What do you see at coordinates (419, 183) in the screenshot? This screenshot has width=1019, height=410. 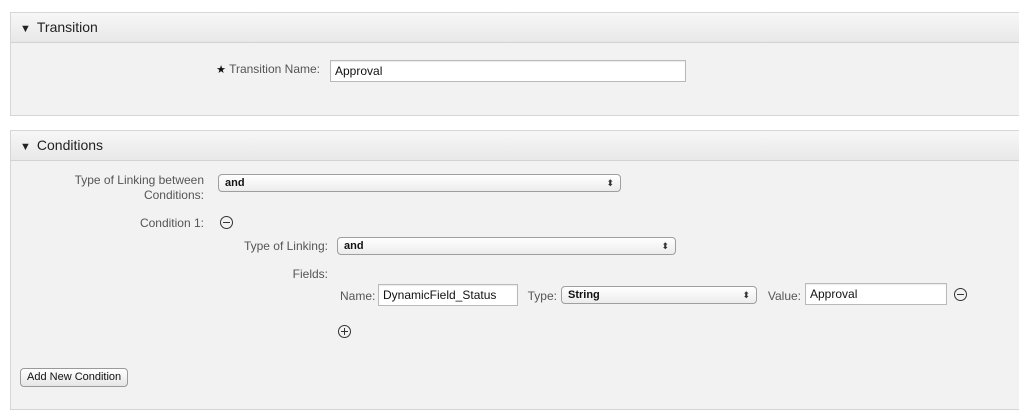 I see `linking-between-select: and ⬍` at bounding box center [419, 183].